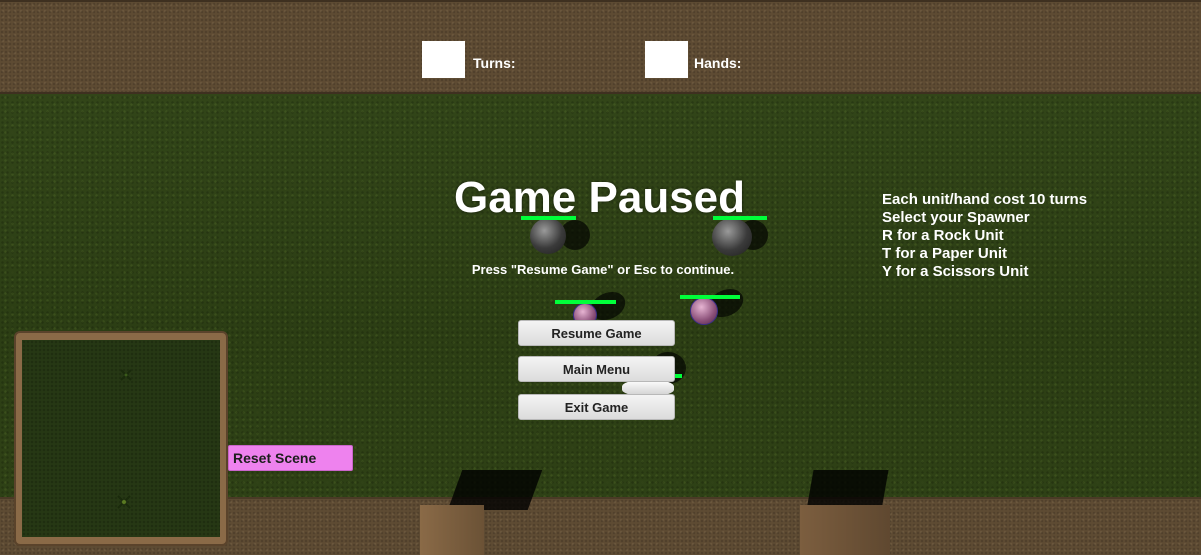  What do you see at coordinates (452, 530) in the screenshot?
I see `spawner-left` at bounding box center [452, 530].